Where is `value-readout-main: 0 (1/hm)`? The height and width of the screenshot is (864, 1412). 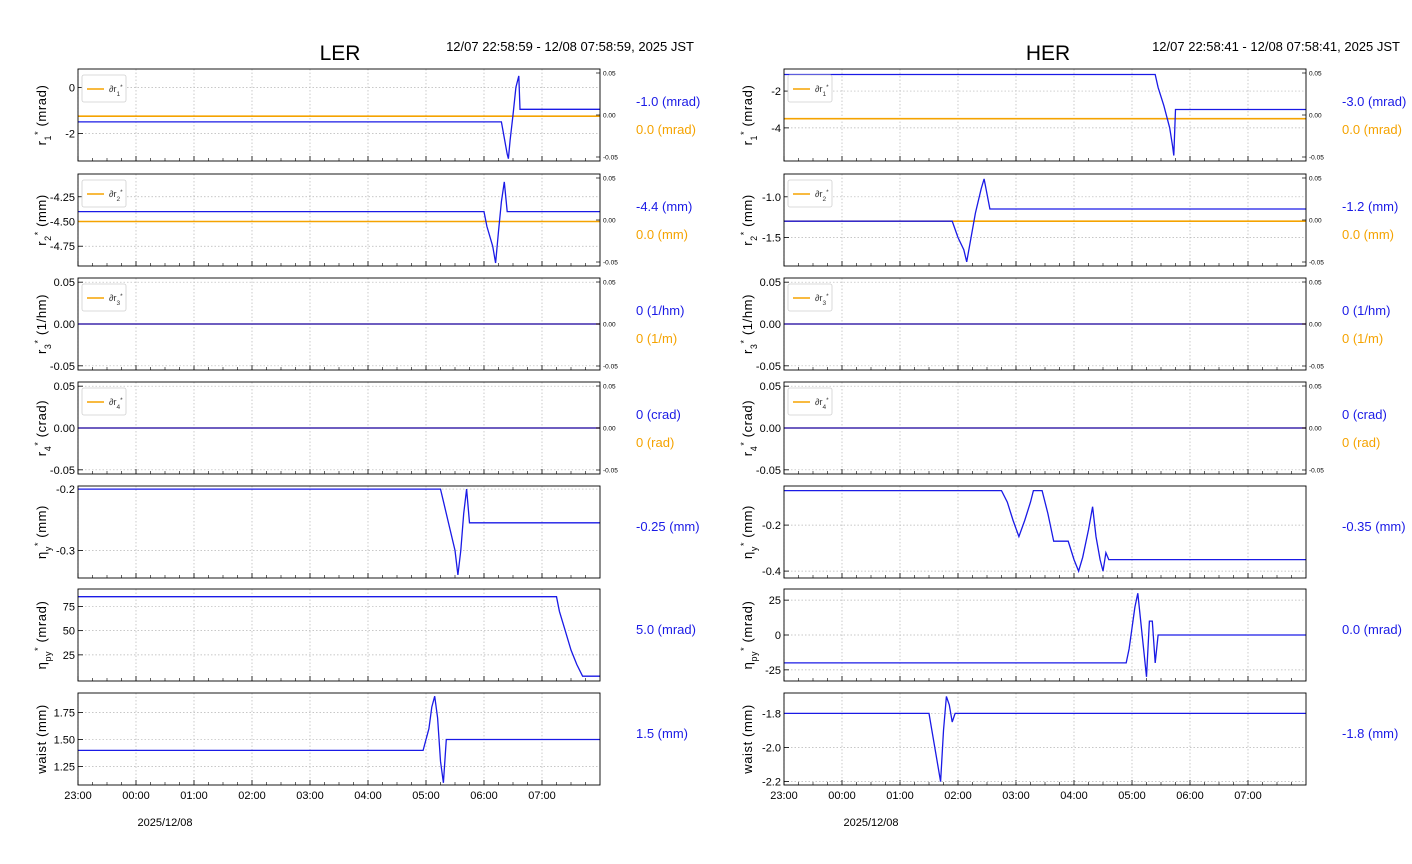
value-readout-main: 0 (1/hm) is located at coordinates (1366, 310).